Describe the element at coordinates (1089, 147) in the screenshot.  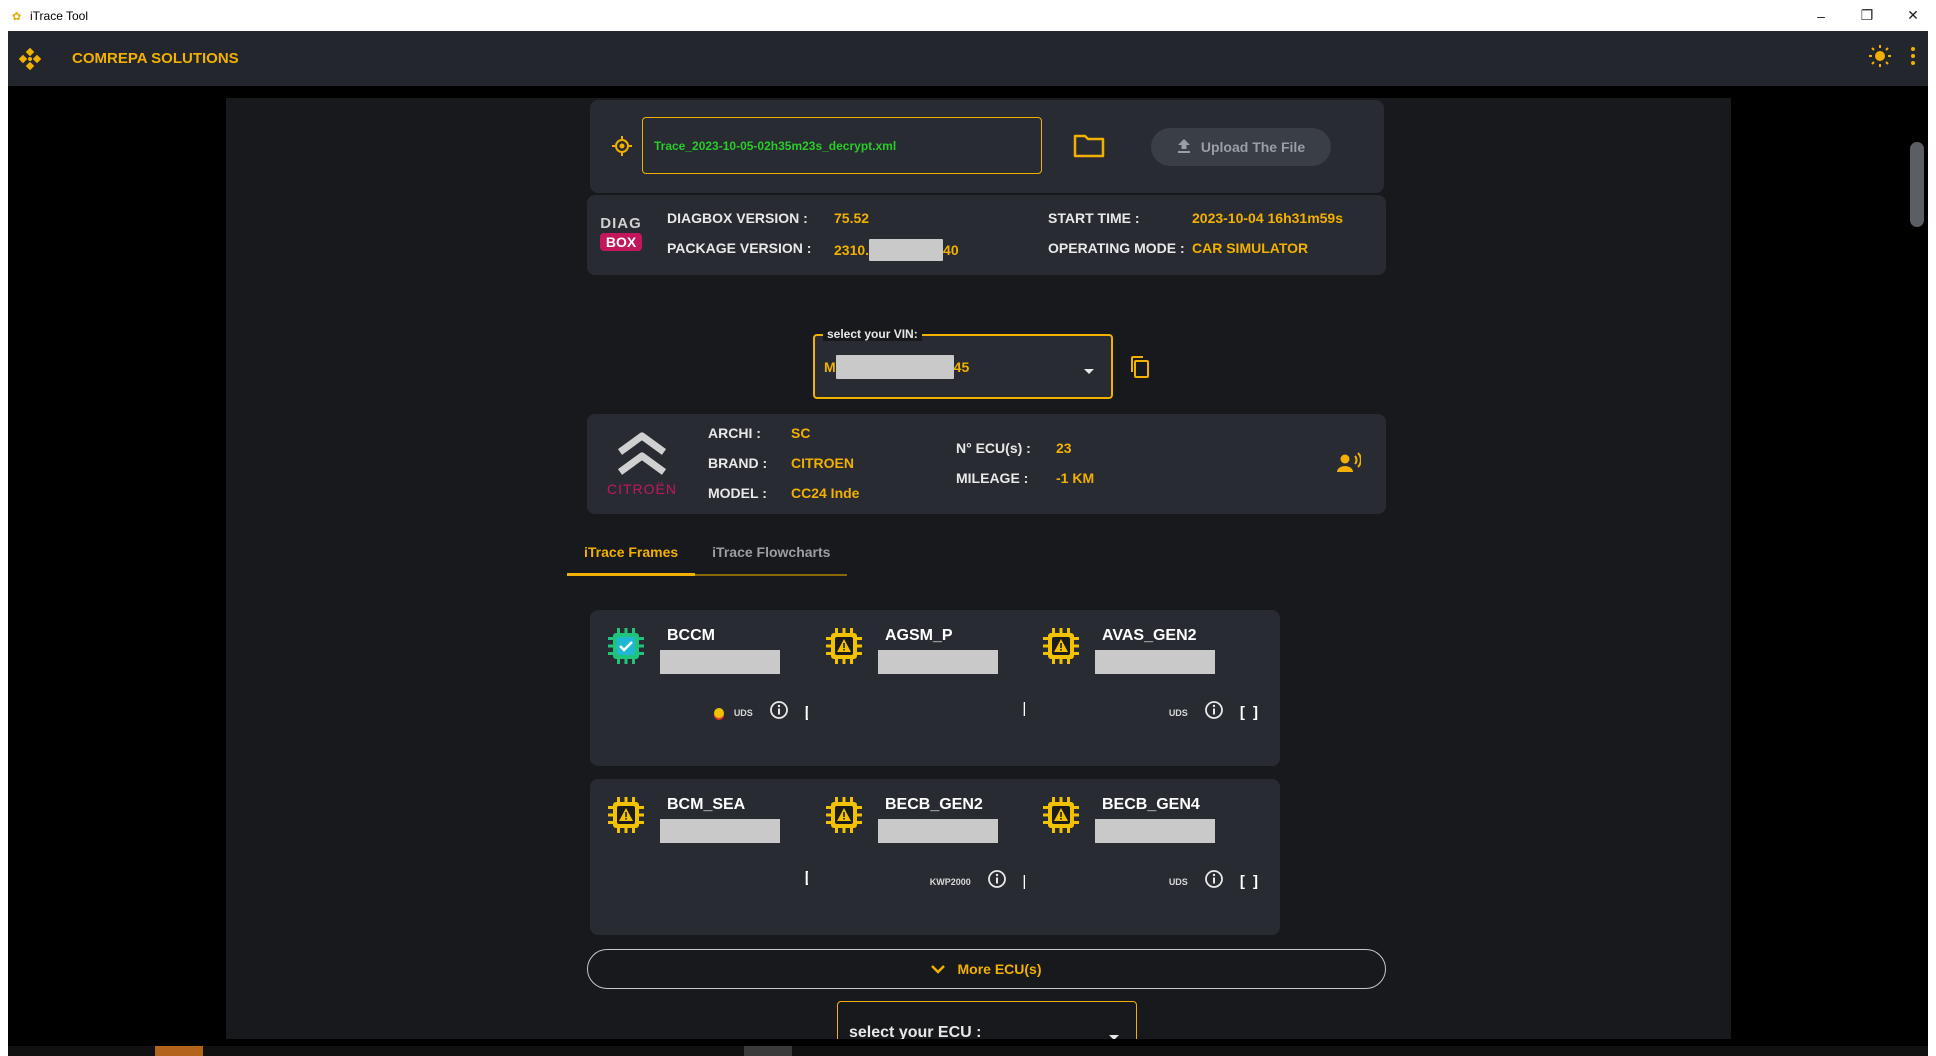
I see `folder-icon` at that location.